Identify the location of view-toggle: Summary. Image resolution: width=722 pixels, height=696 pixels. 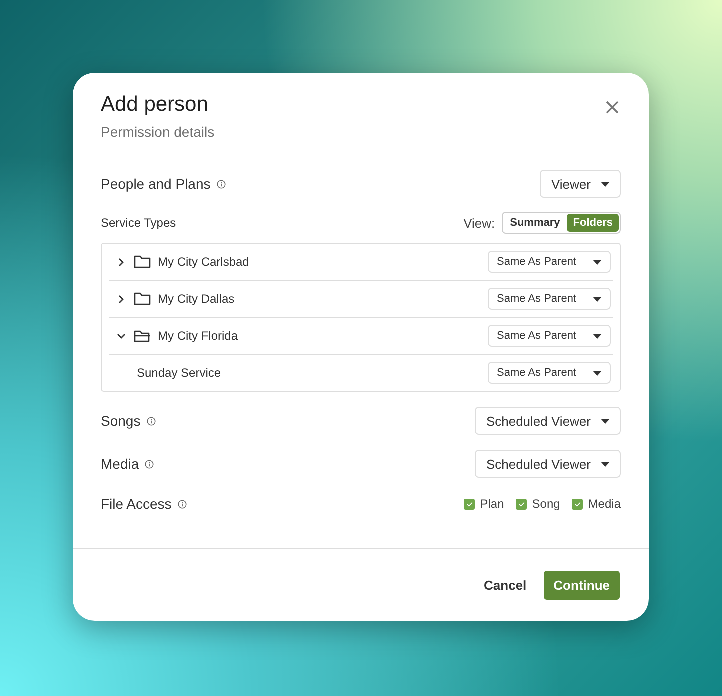
(535, 223).